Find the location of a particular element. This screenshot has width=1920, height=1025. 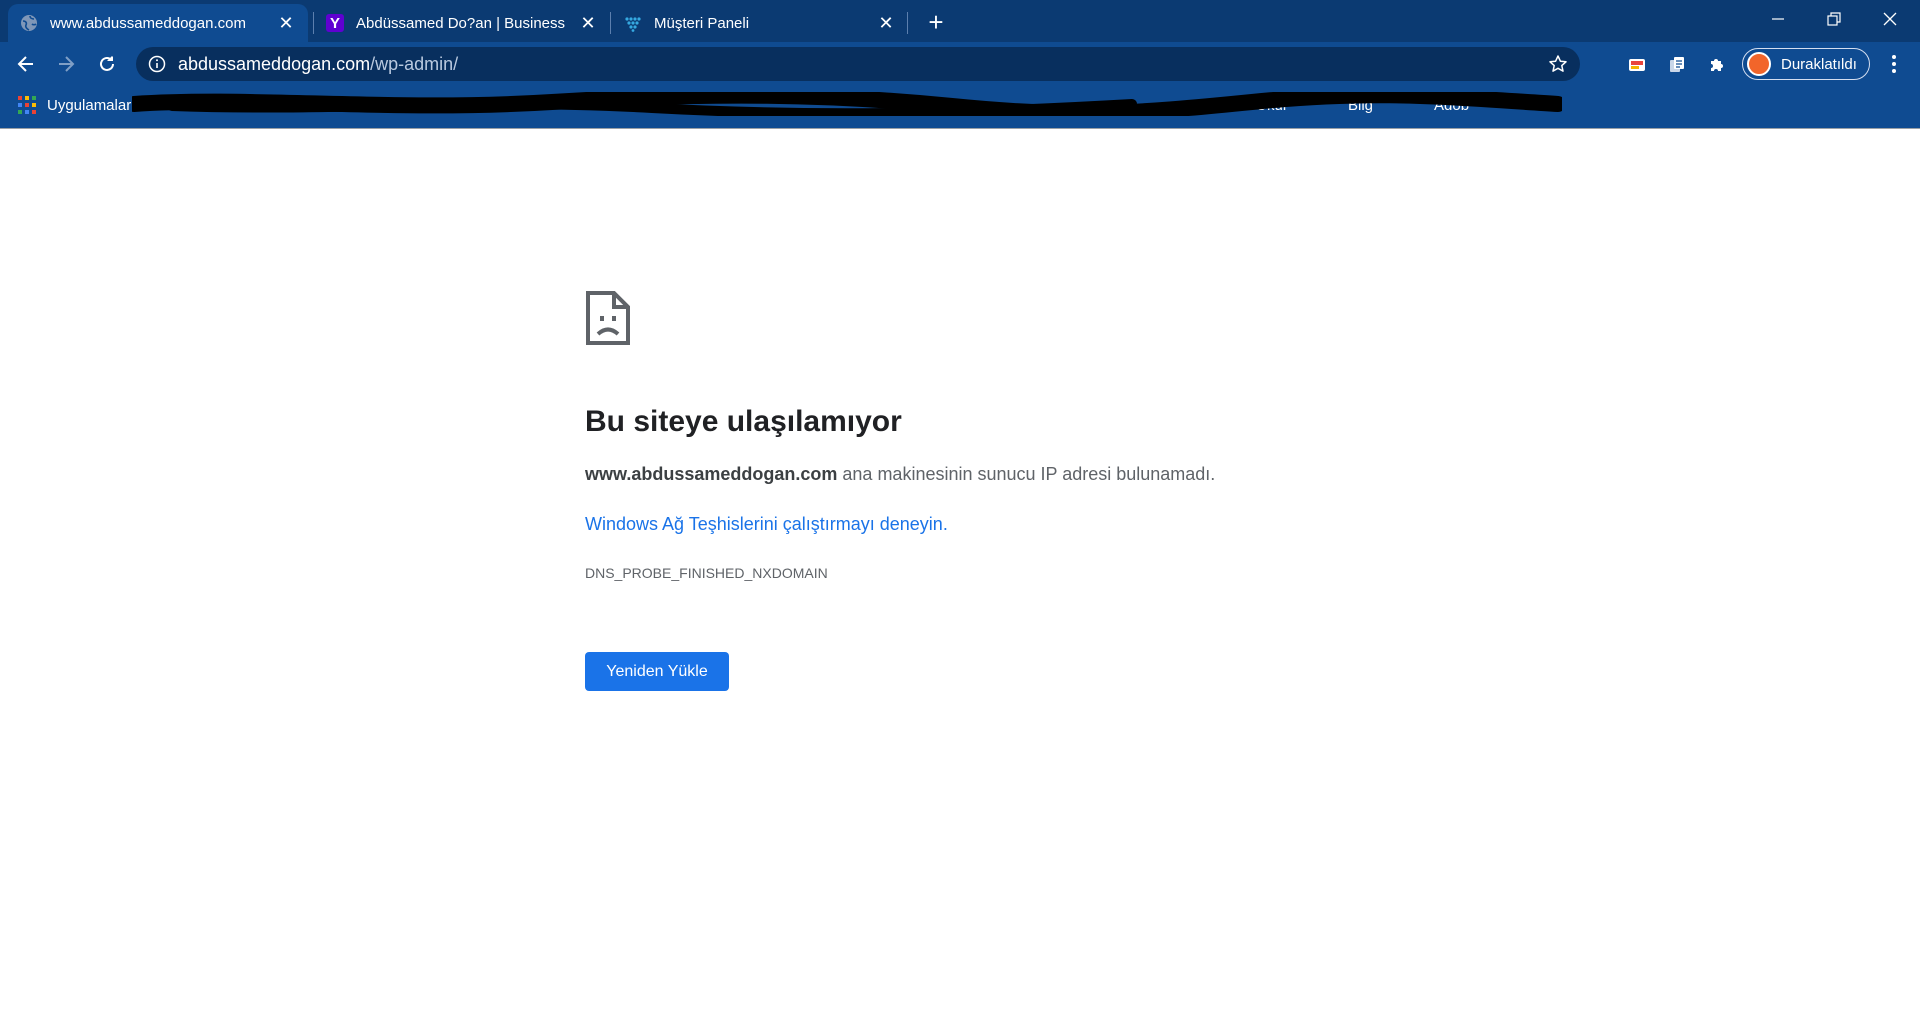

reload-button is located at coordinates (107, 64).